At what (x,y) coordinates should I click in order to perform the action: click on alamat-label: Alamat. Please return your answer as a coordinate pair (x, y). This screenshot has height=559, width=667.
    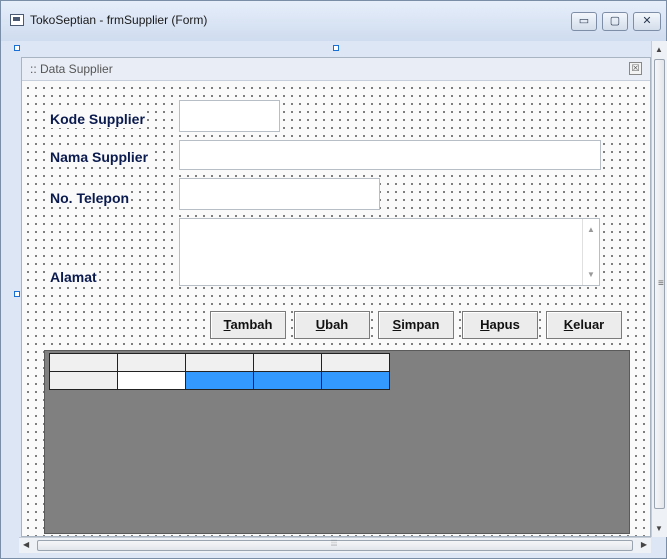
    Looking at the image, I should click on (73, 277).